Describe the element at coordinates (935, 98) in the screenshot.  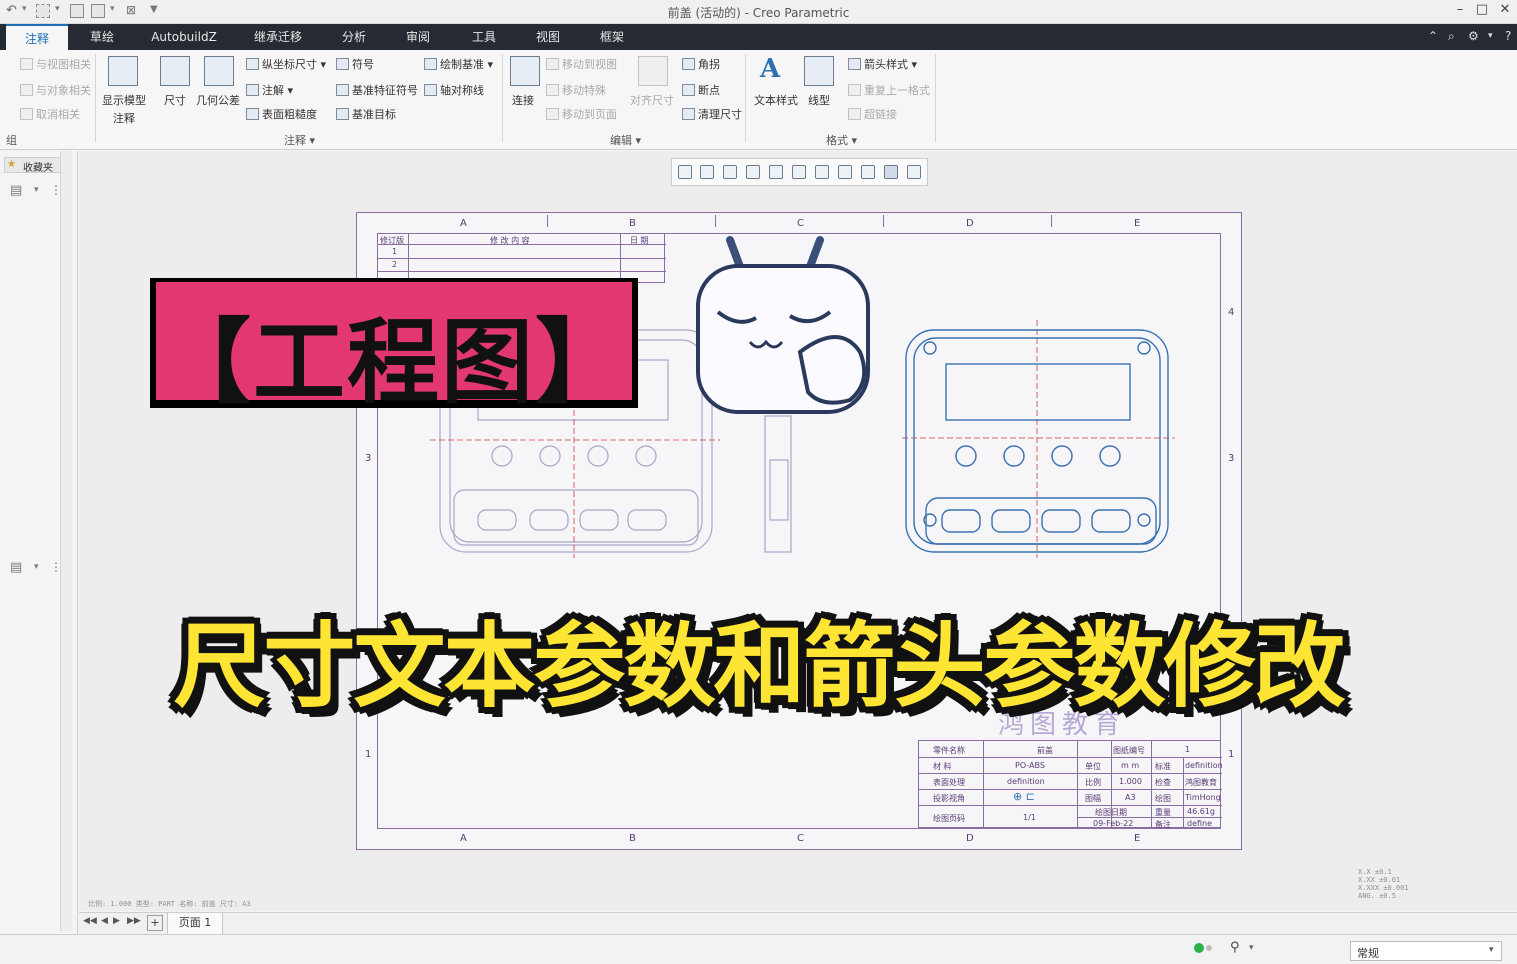
I see `group-separator` at that location.